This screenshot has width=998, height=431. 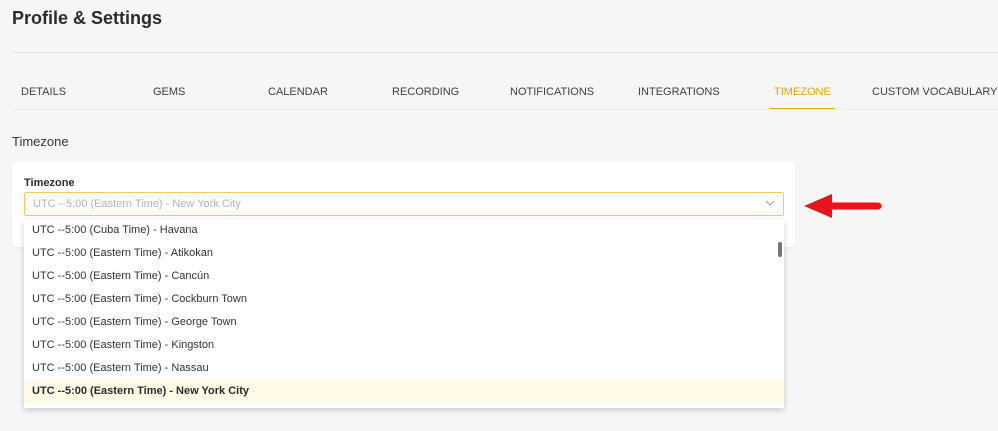 What do you see at coordinates (552, 93) in the screenshot?
I see `tab-notifications: NOTIFICATIONS` at bounding box center [552, 93].